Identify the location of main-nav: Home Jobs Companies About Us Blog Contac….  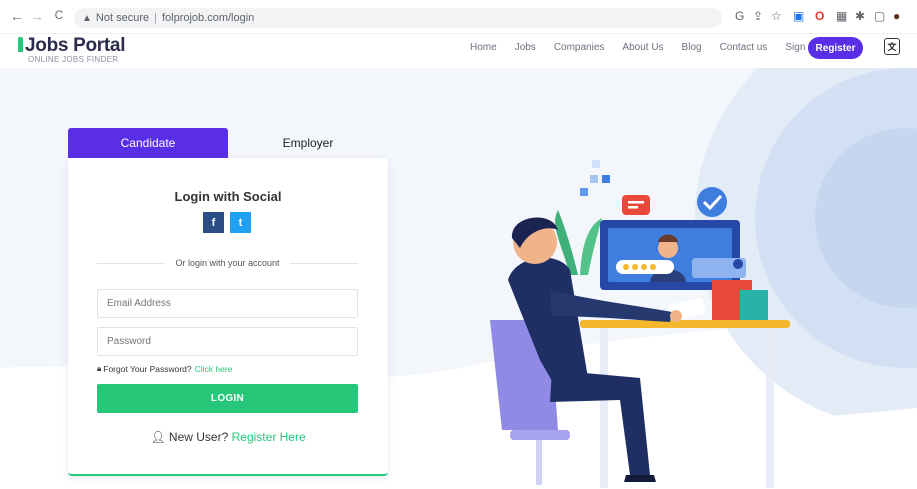
(652, 48).